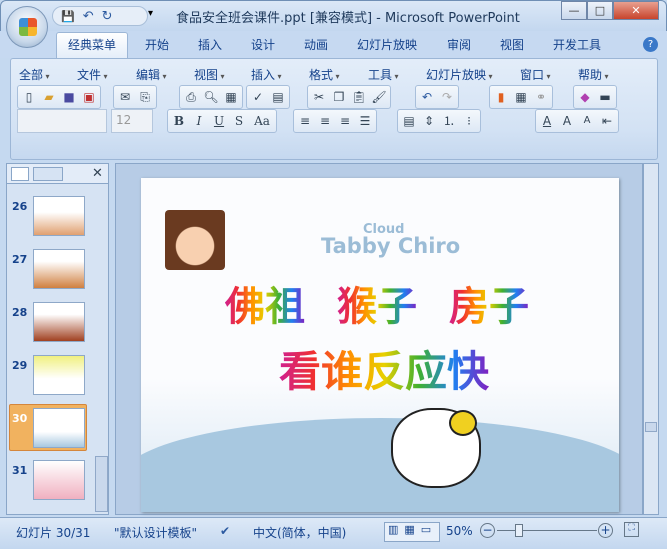 This screenshot has width=667, height=549. What do you see at coordinates (384, 368) in the screenshot?
I see `slide-heading: 看谁反应快` at bounding box center [384, 368].